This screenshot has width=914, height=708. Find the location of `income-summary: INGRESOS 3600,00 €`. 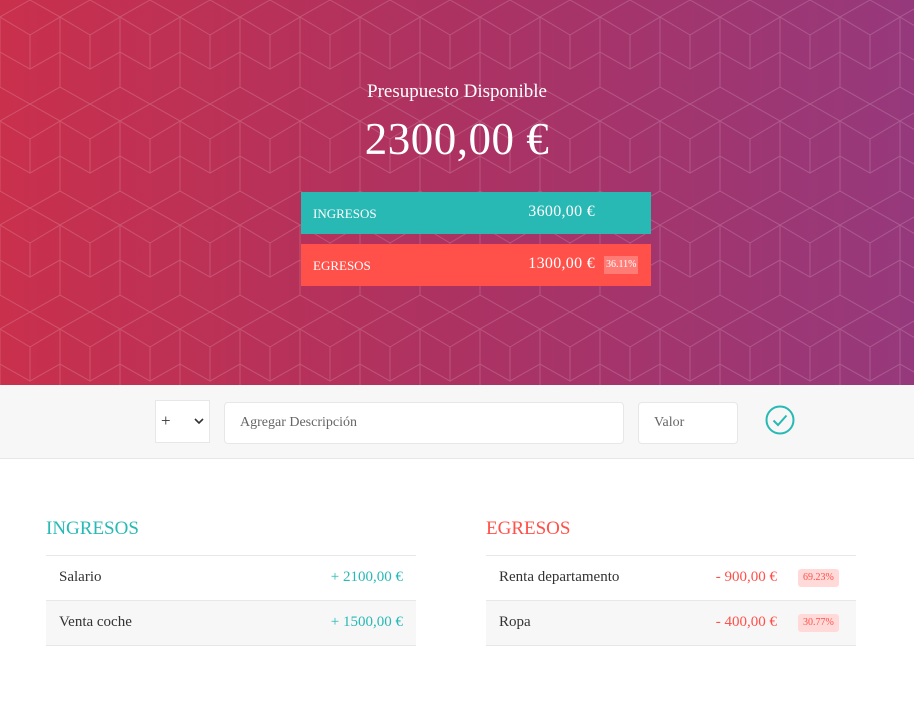

income-summary: INGRESOS 3600,00 € is located at coordinates (476, 213).